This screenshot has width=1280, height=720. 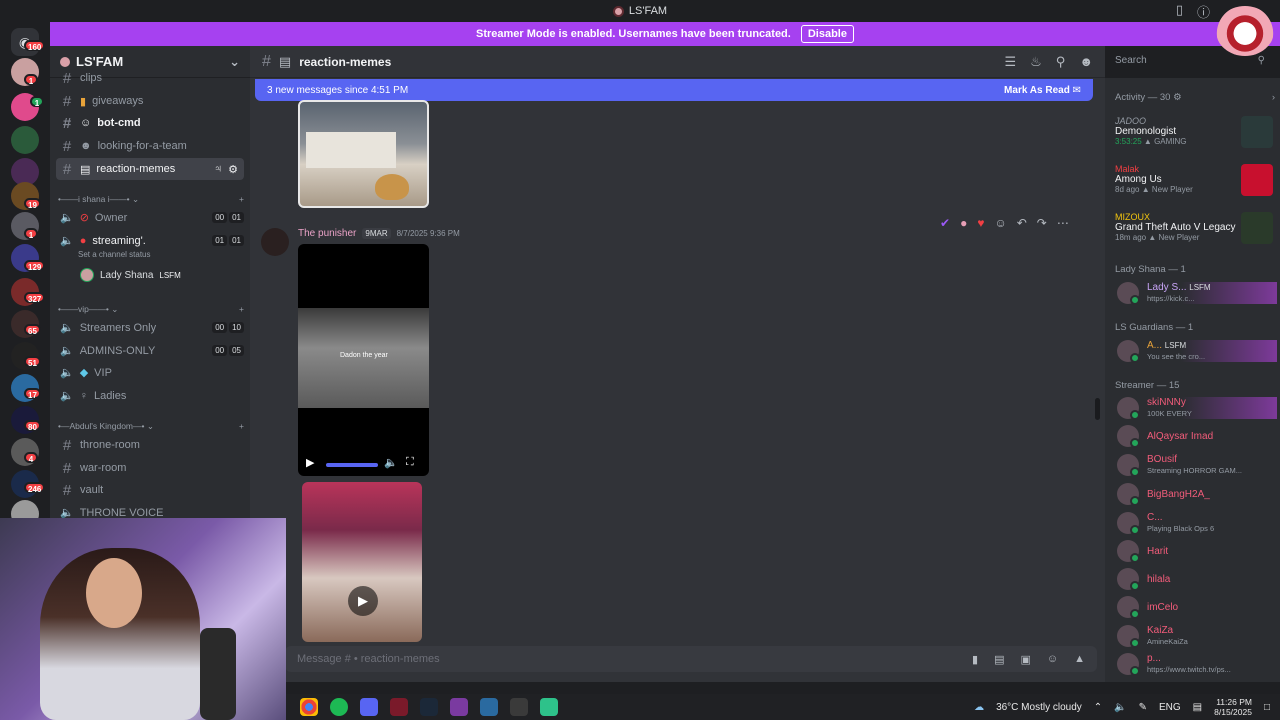 I want to click on spotify-icon, so click(x=339, y=707).